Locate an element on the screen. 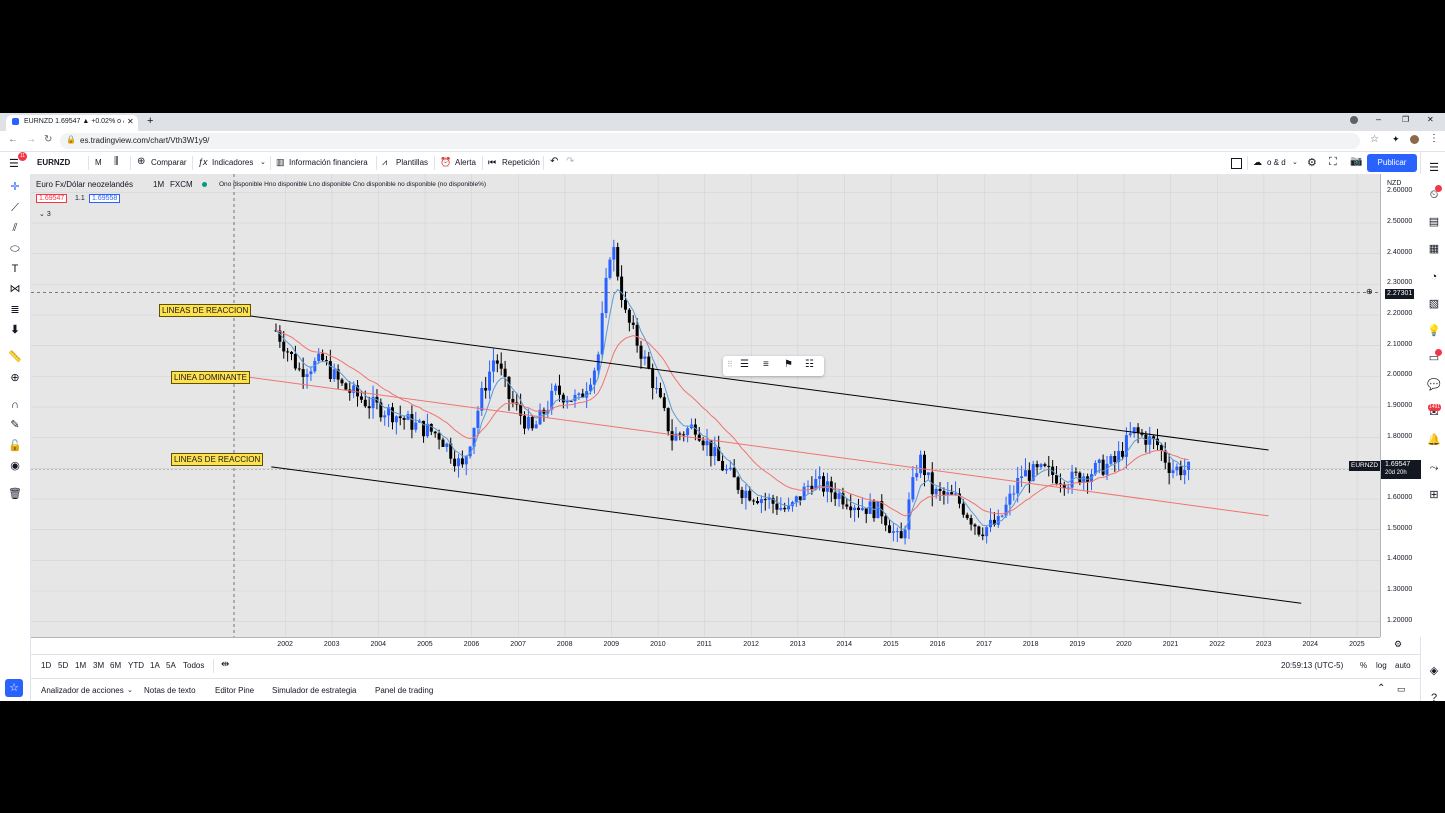 The height and width of the screenshot is (813, 1445). undo-icon: ↶ is located at coordinates (554, 161).